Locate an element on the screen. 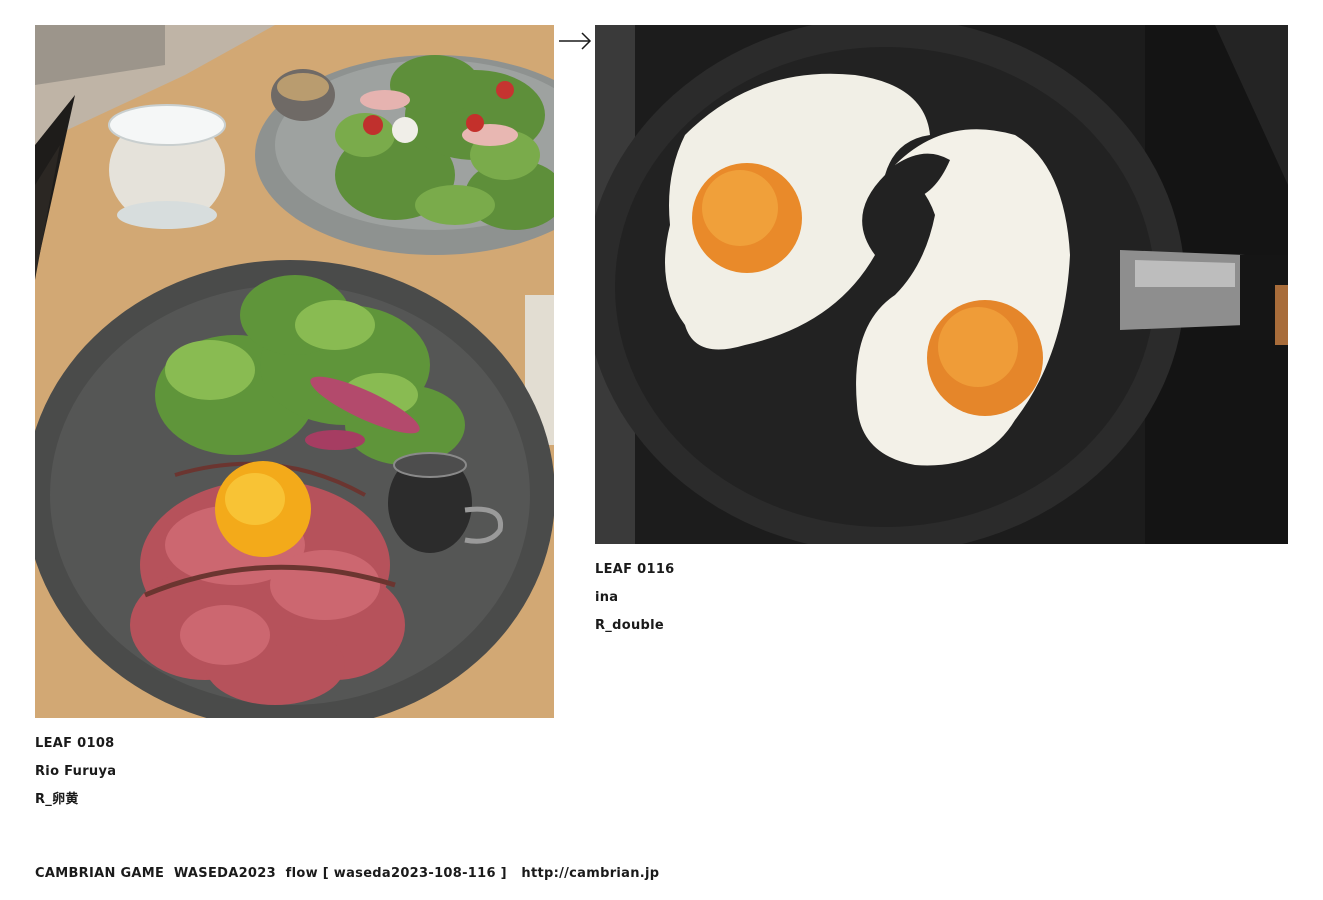 The image size is (1323, 900). footer-flow: flow [ waseda2023-108-116 ] is located at coordinates (396, 873).